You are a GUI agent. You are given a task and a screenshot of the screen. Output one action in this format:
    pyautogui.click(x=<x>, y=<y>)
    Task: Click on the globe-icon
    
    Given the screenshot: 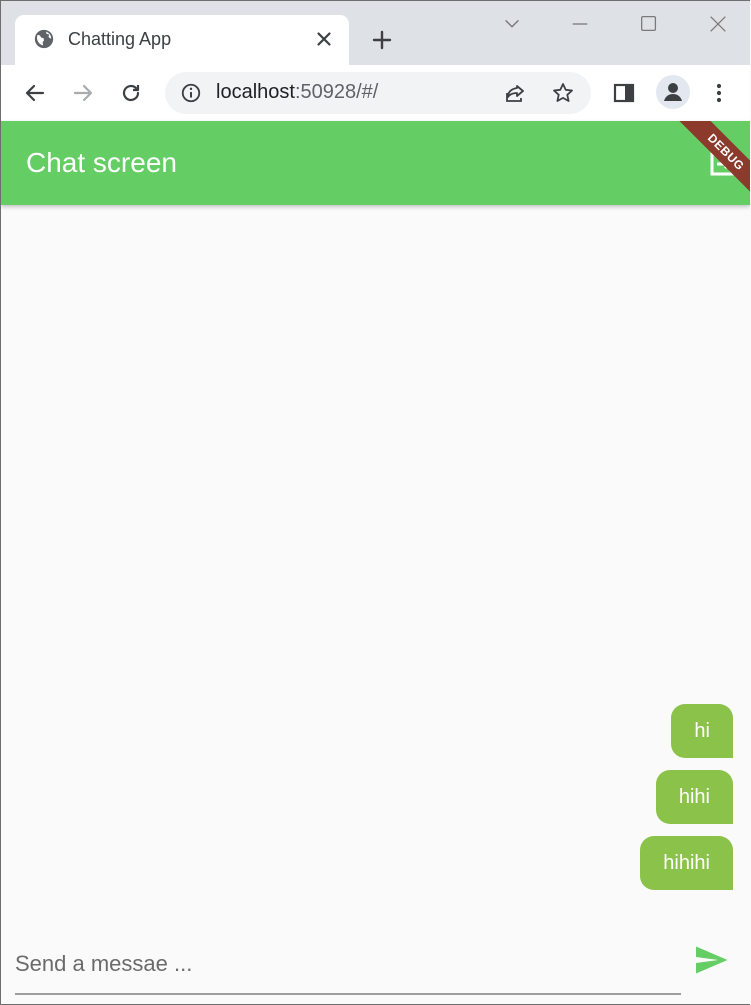 What is the action you would take?
    pyautogui.click(x=44, y=39)
    